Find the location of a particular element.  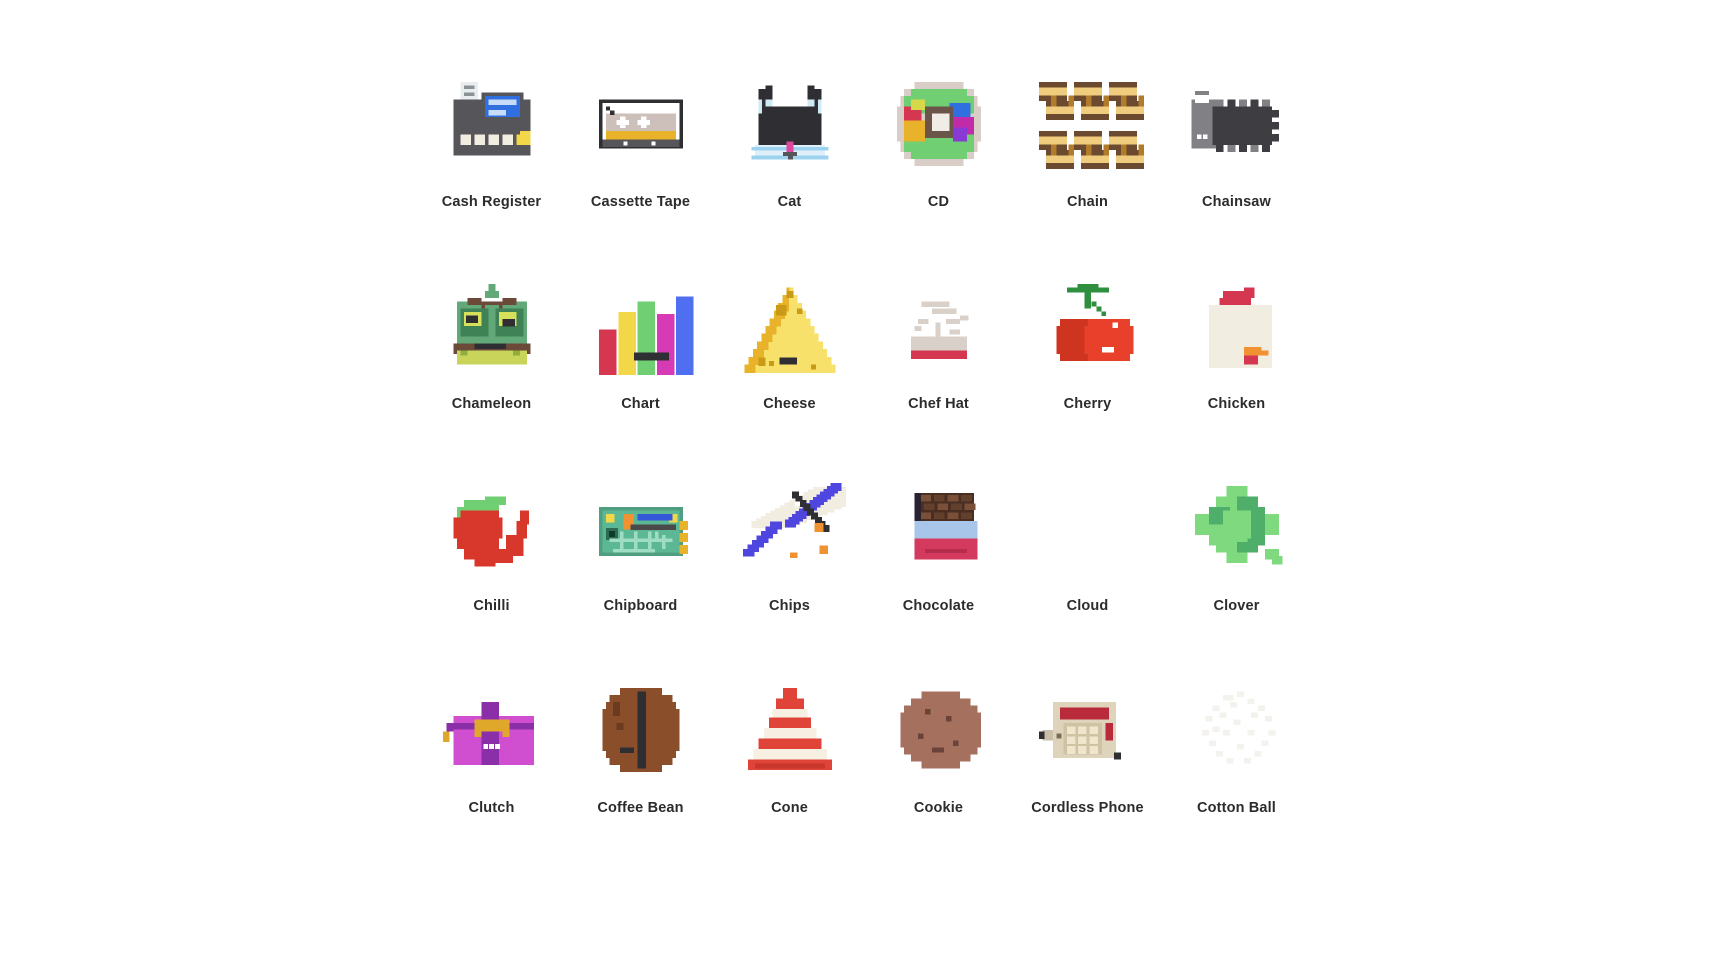

icon-cell-chipboard: Chipboard is located at coordinates (640, 567).